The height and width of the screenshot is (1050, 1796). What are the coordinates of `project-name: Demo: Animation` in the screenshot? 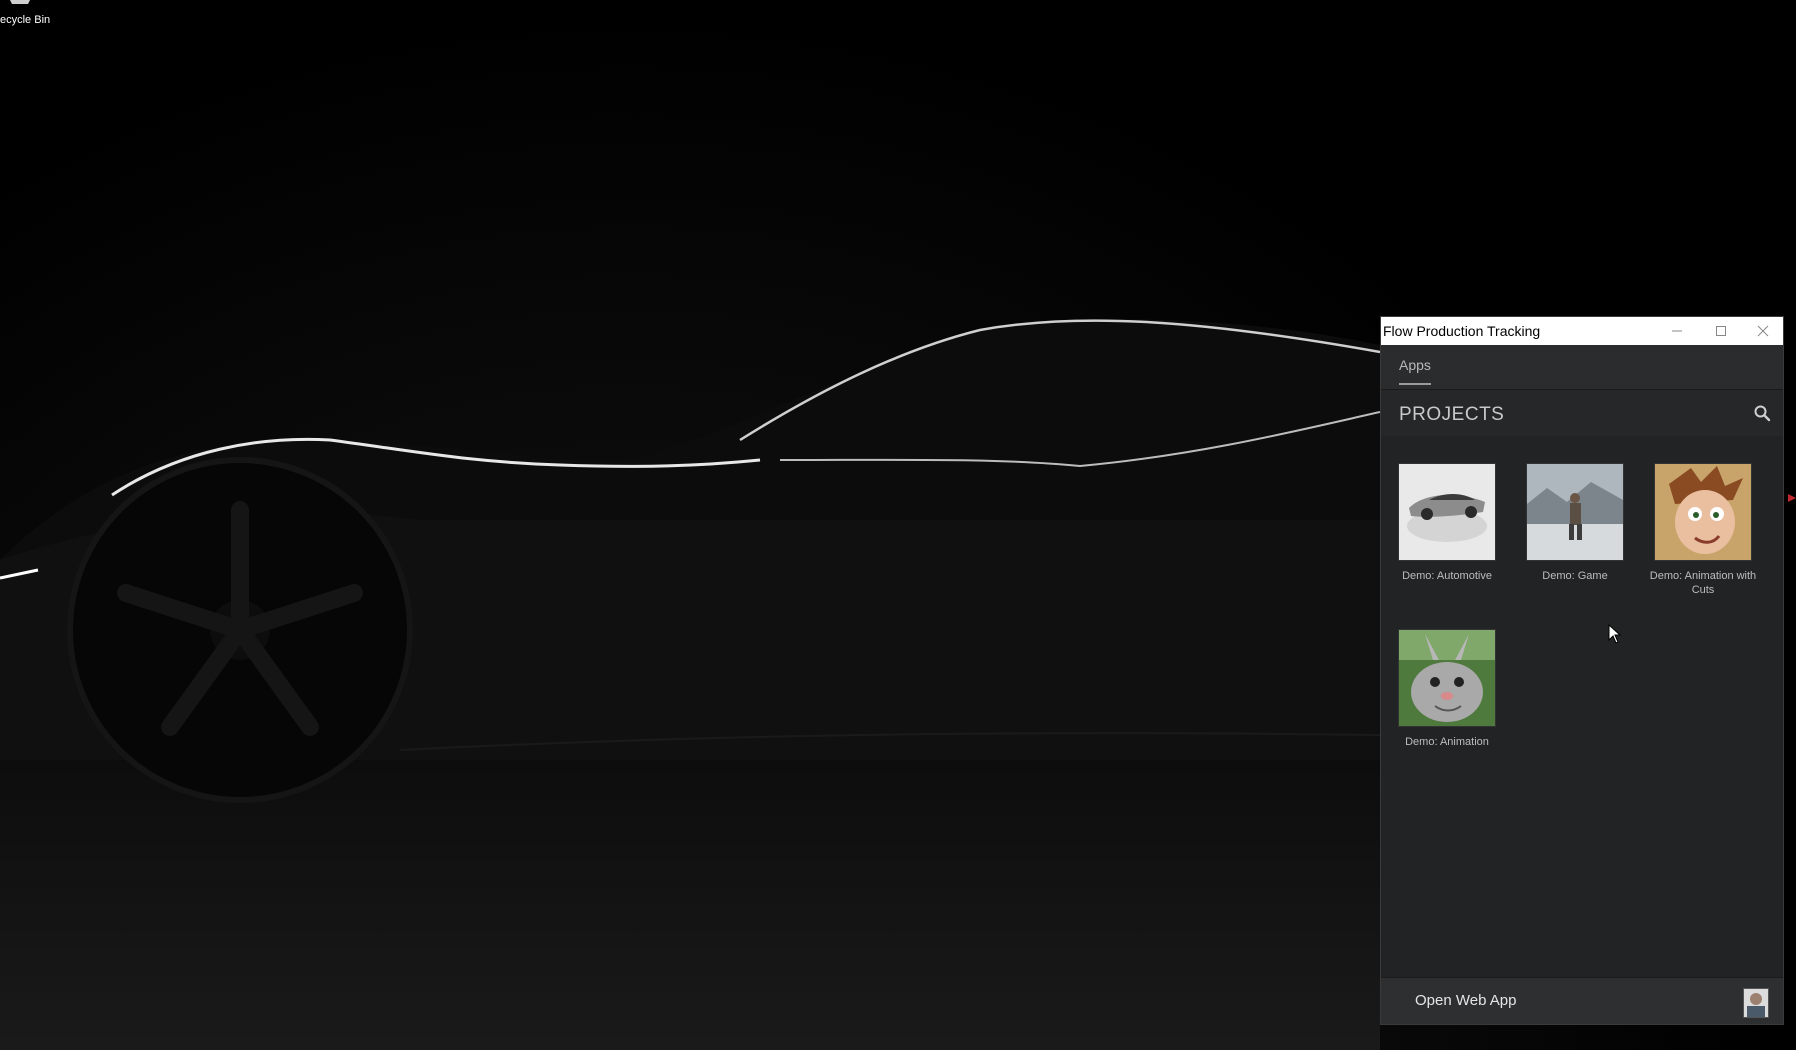 It's located at (1447, 742).